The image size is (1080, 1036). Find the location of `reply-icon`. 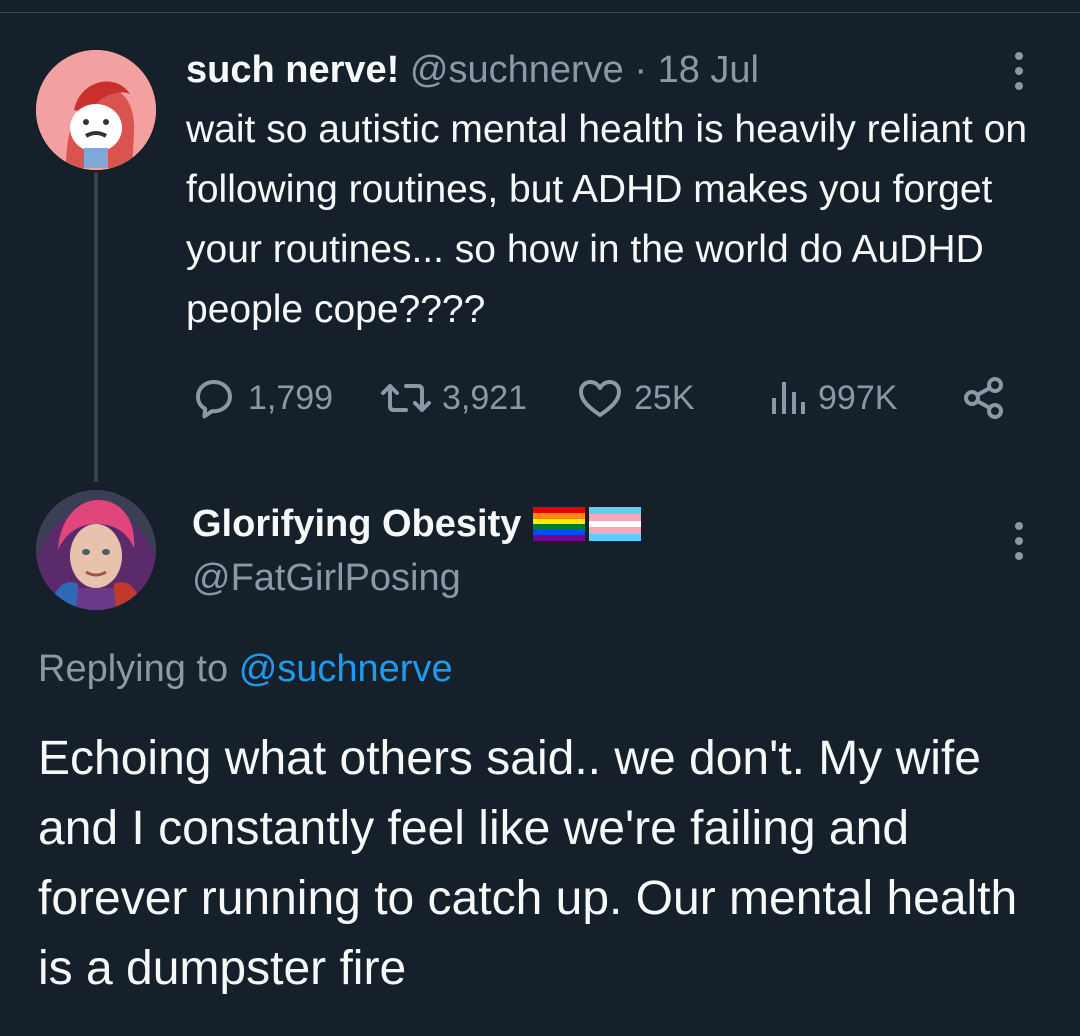

reply-icon is located at coordinates (214, 399).